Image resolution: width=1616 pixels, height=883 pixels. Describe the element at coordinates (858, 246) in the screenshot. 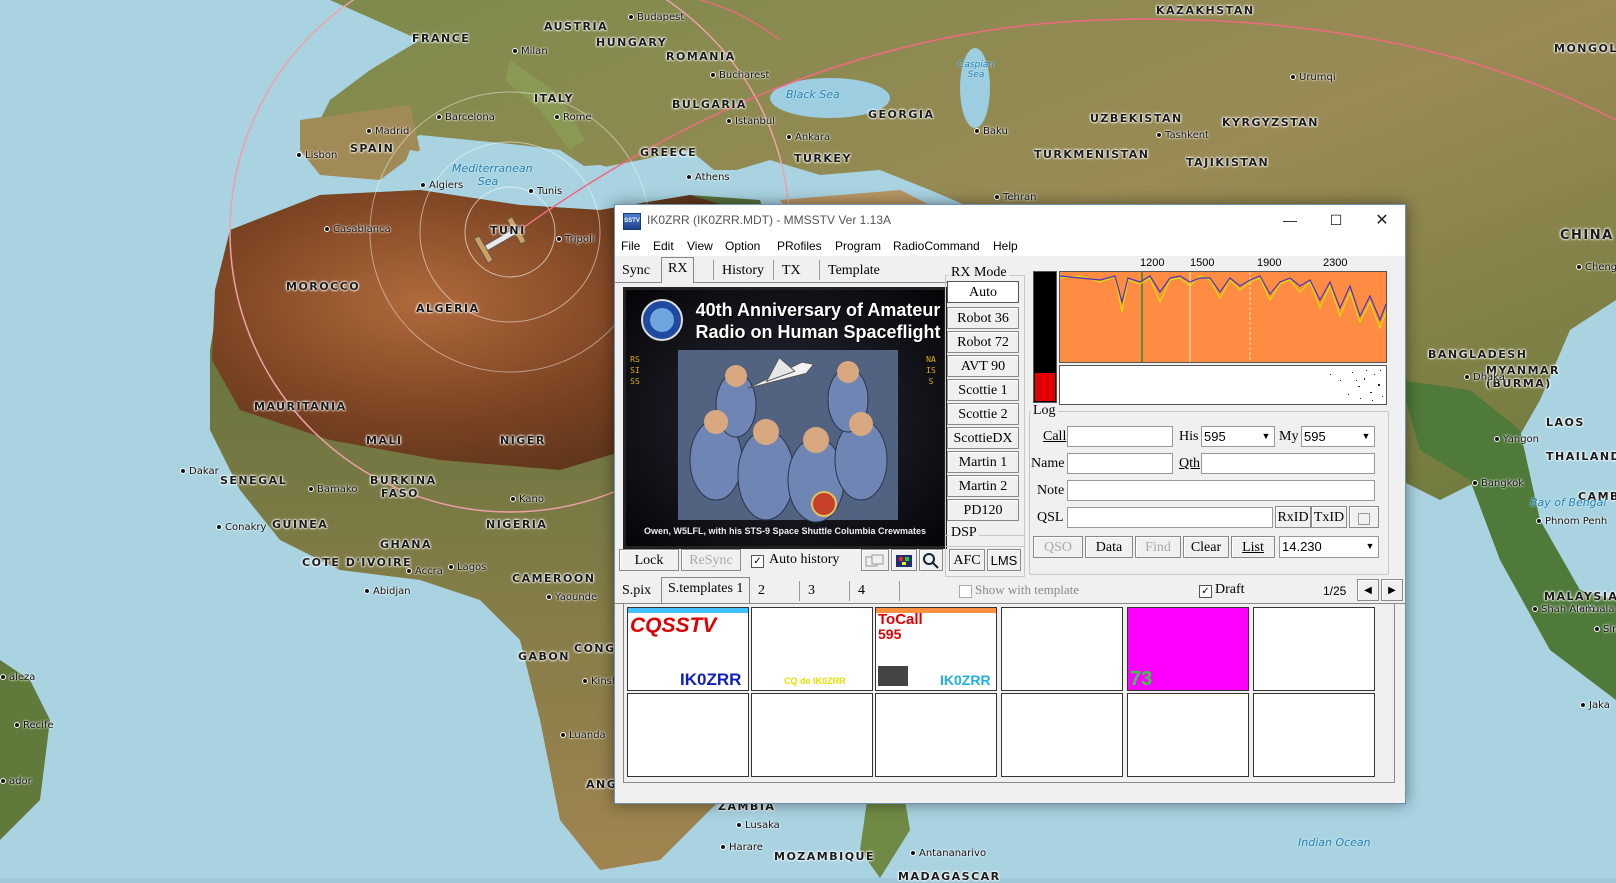

I see `menu-program: Program` at that location.